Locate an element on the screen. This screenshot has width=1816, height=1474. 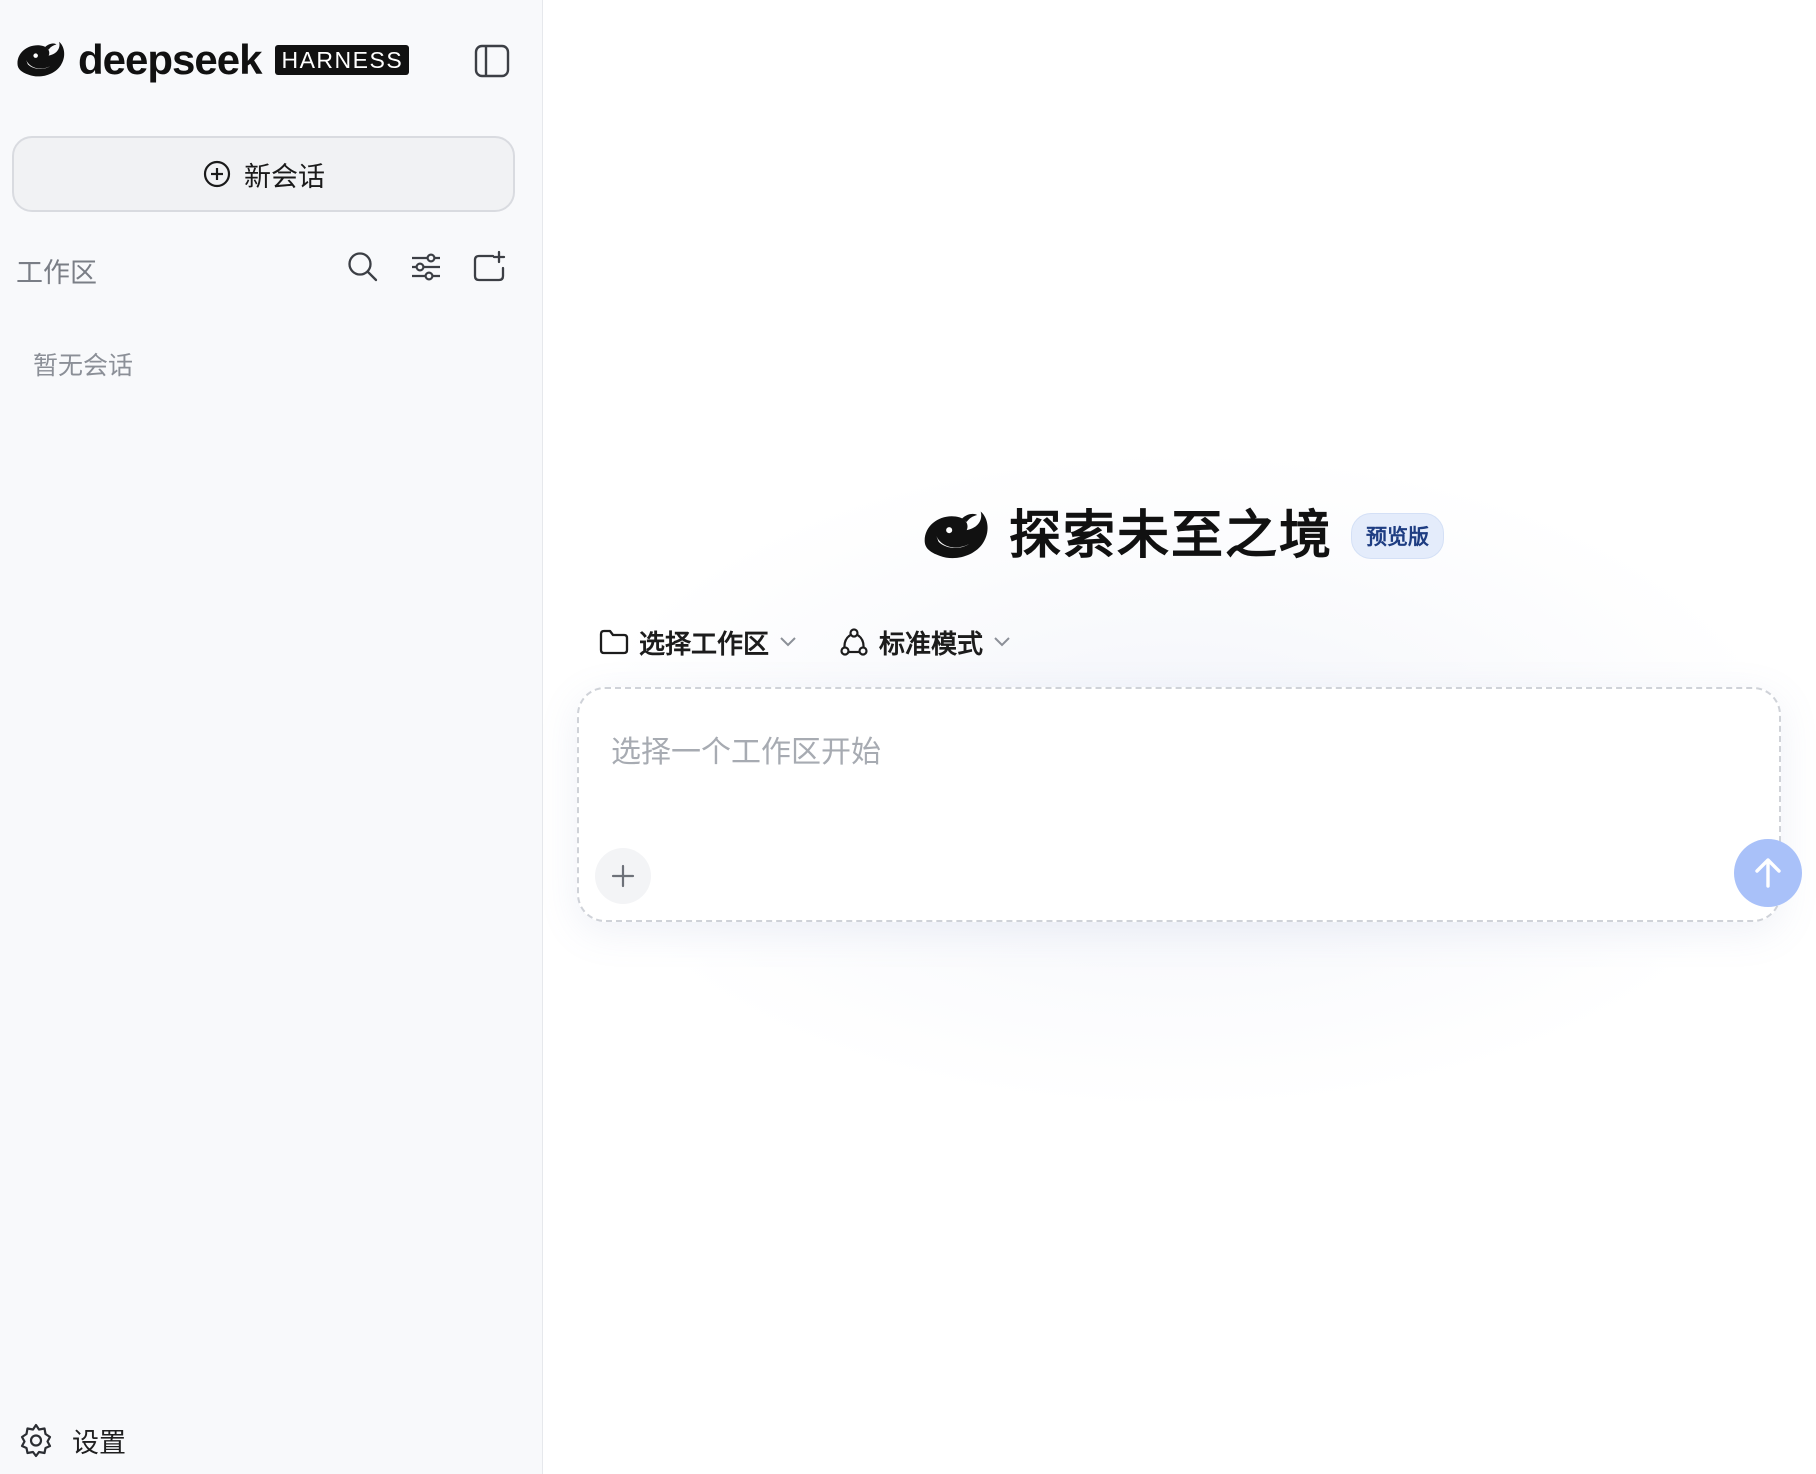
empty-sessions-text: 暂无会话 is located at coordinates (83, 365).